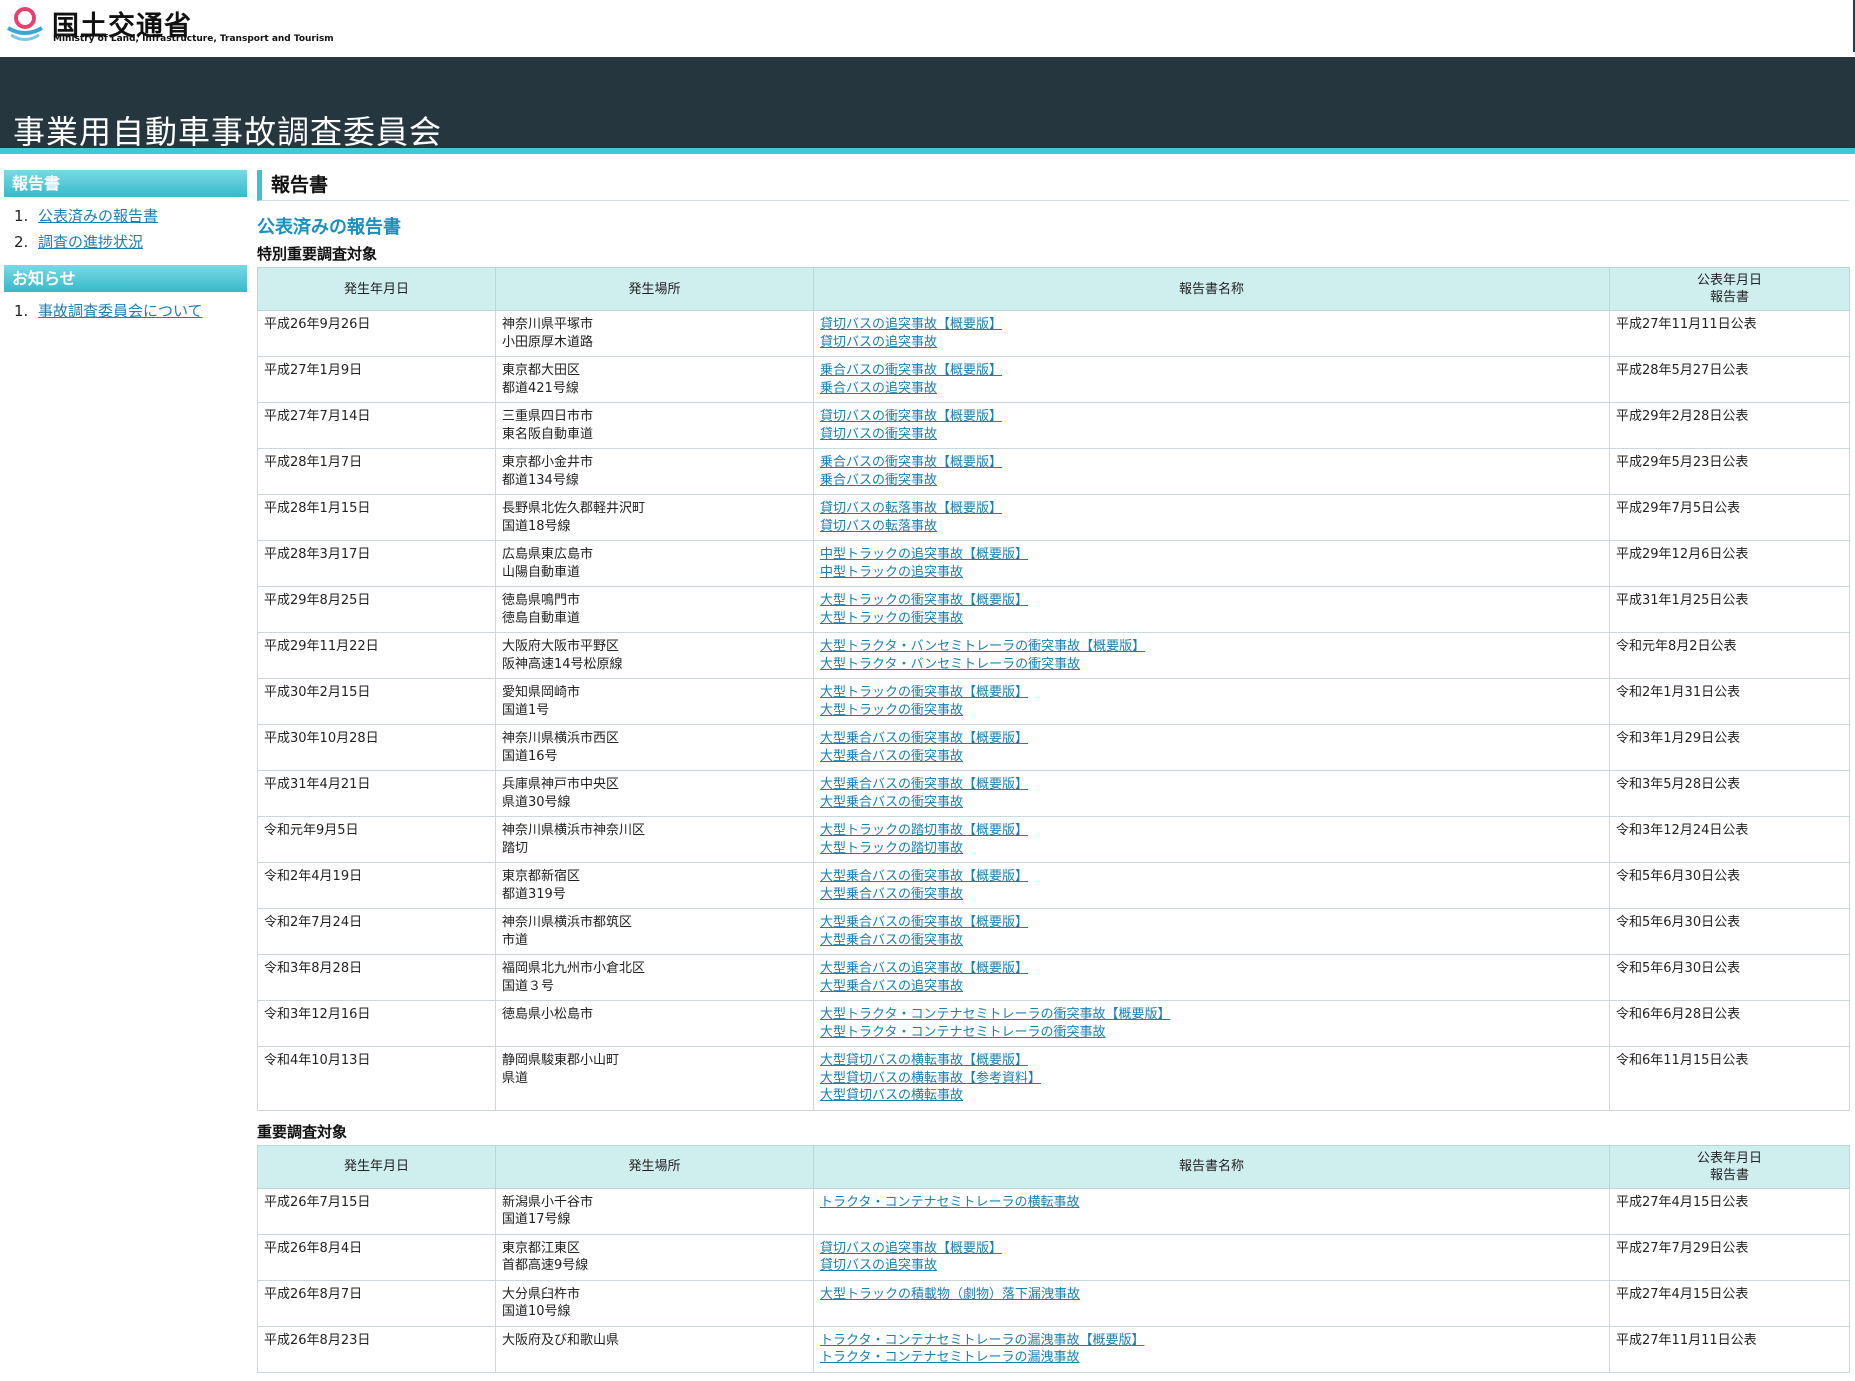  Describe the element at coordinates (1211, 1295) in the screenshot. I see `report-link: 大型トラックの積載物（劇物）落下漏洩事故` at that location.